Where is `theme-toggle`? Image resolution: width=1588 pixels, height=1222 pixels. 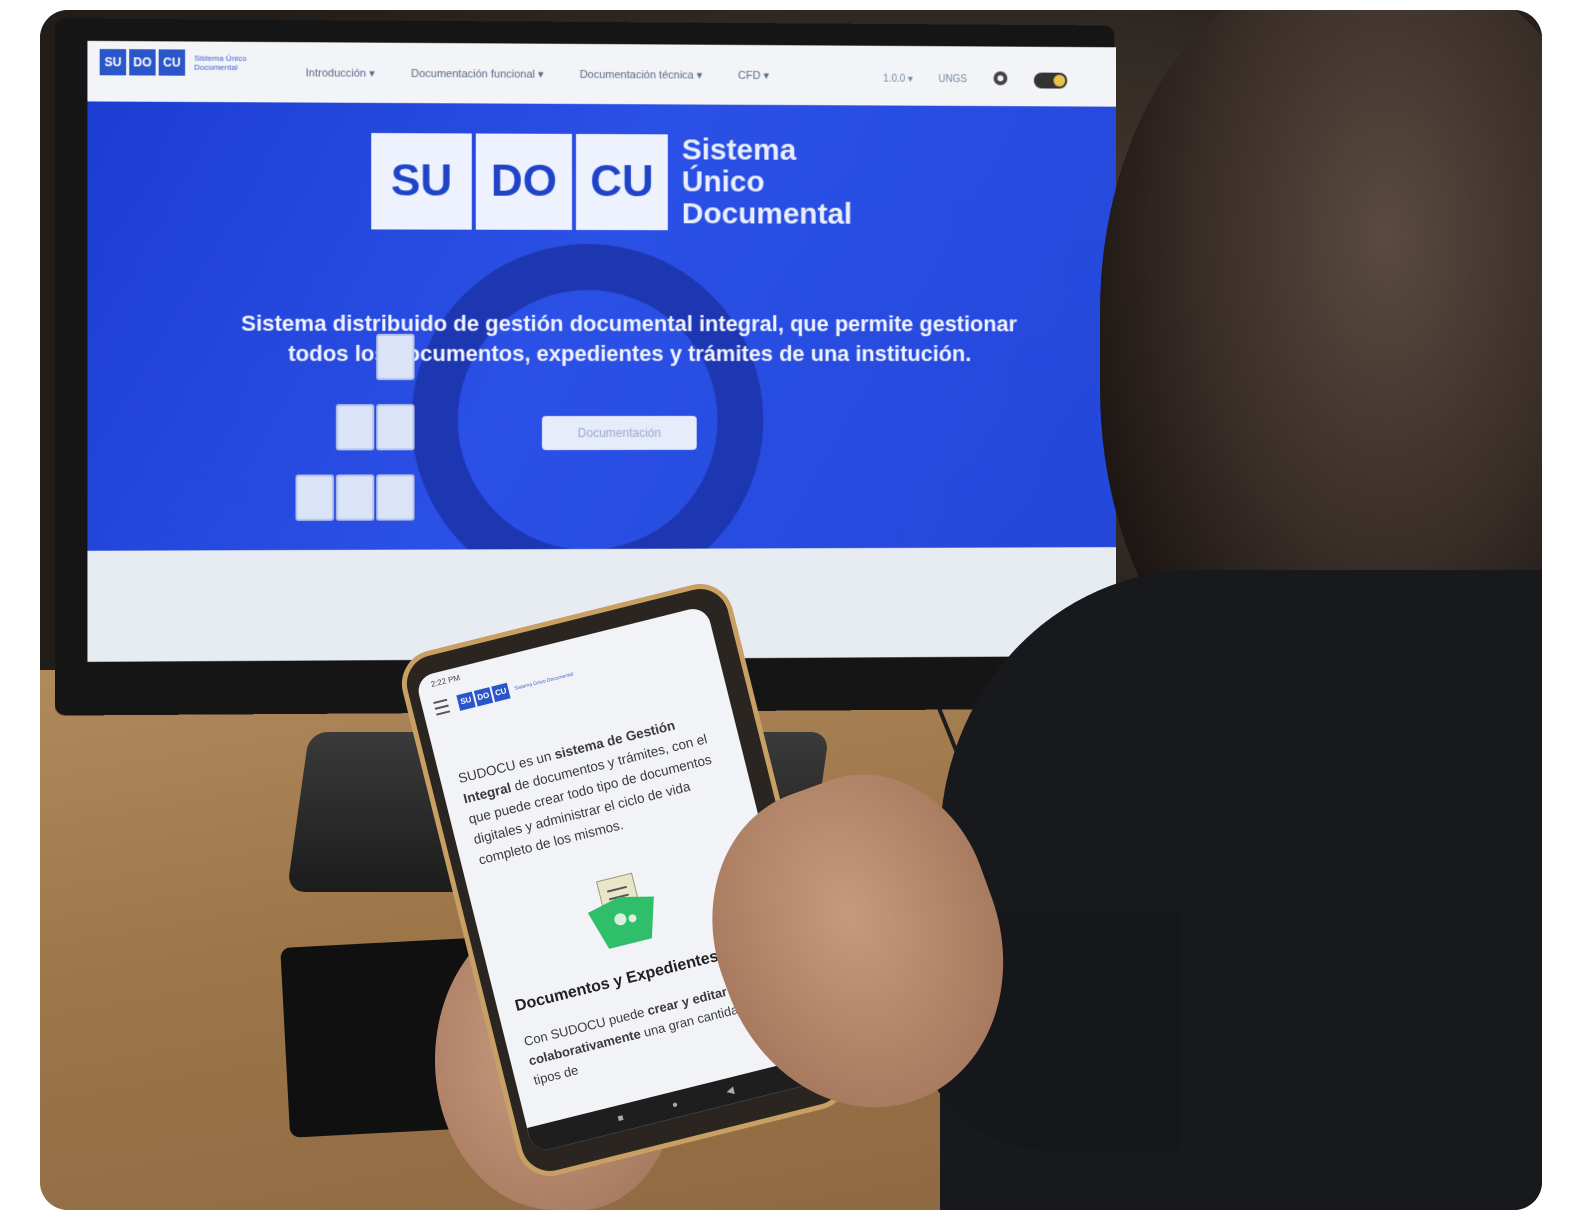 theme-toggle is located at coordinates (1050, 80).